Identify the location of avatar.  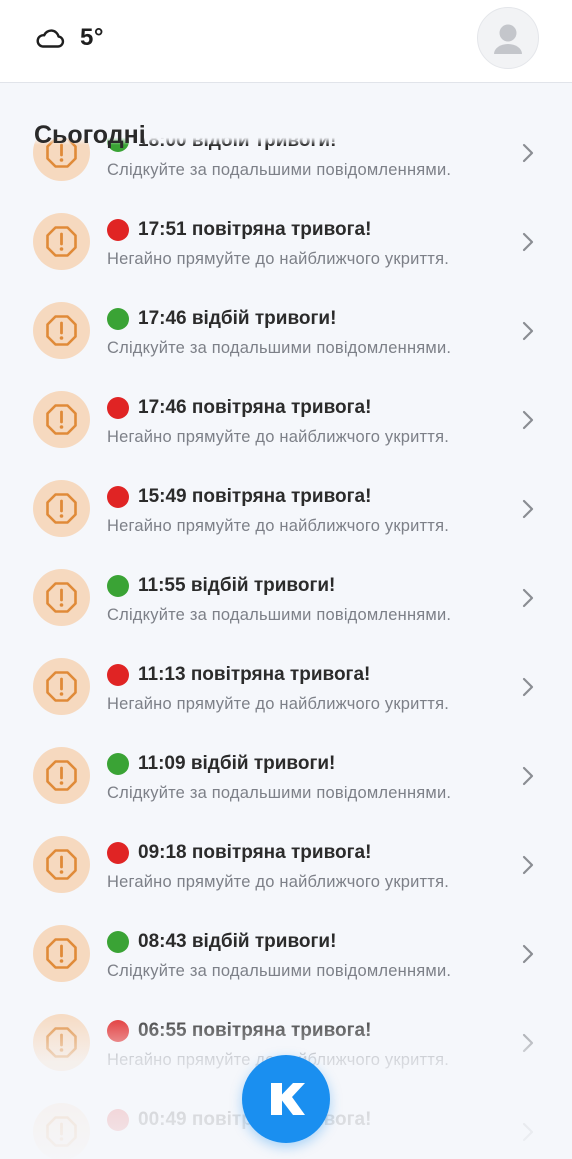
(508, 38).